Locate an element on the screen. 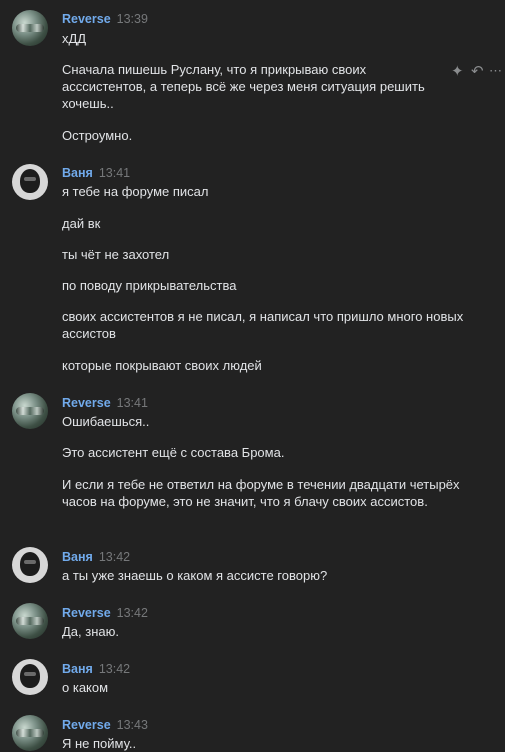 Image resolution: width=505 pixels, height=752 pixels. message-text: Я не пойму.. is located at coordinates (99, 743).